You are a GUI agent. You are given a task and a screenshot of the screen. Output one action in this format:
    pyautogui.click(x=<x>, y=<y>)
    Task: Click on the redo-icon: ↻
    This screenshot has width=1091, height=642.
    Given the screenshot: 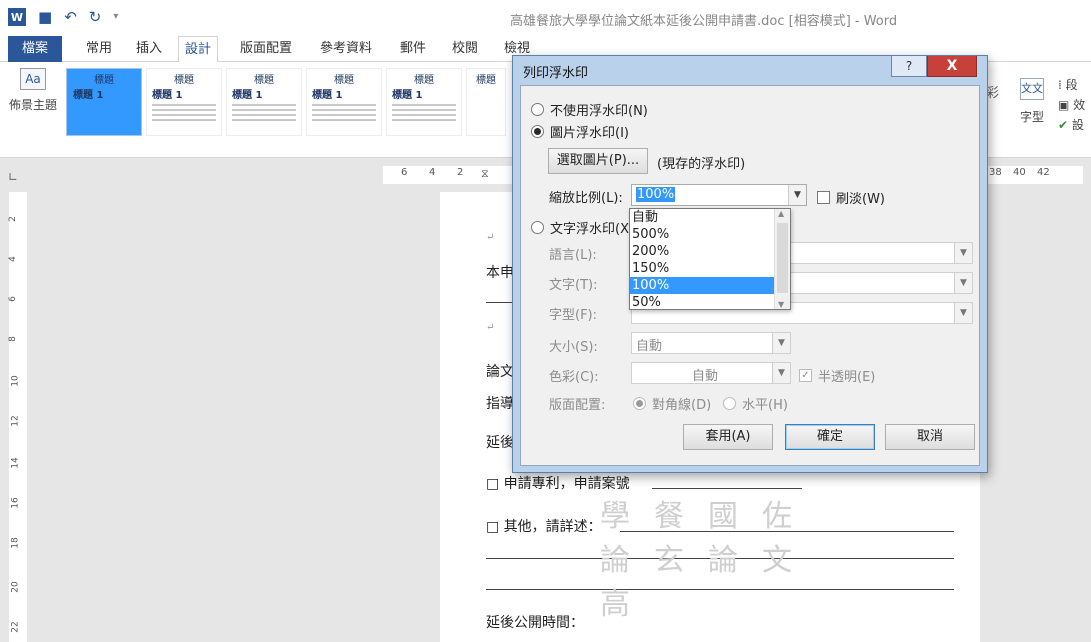 What is the action you would take?
    pyautogui.click(x=95, y=17)
    